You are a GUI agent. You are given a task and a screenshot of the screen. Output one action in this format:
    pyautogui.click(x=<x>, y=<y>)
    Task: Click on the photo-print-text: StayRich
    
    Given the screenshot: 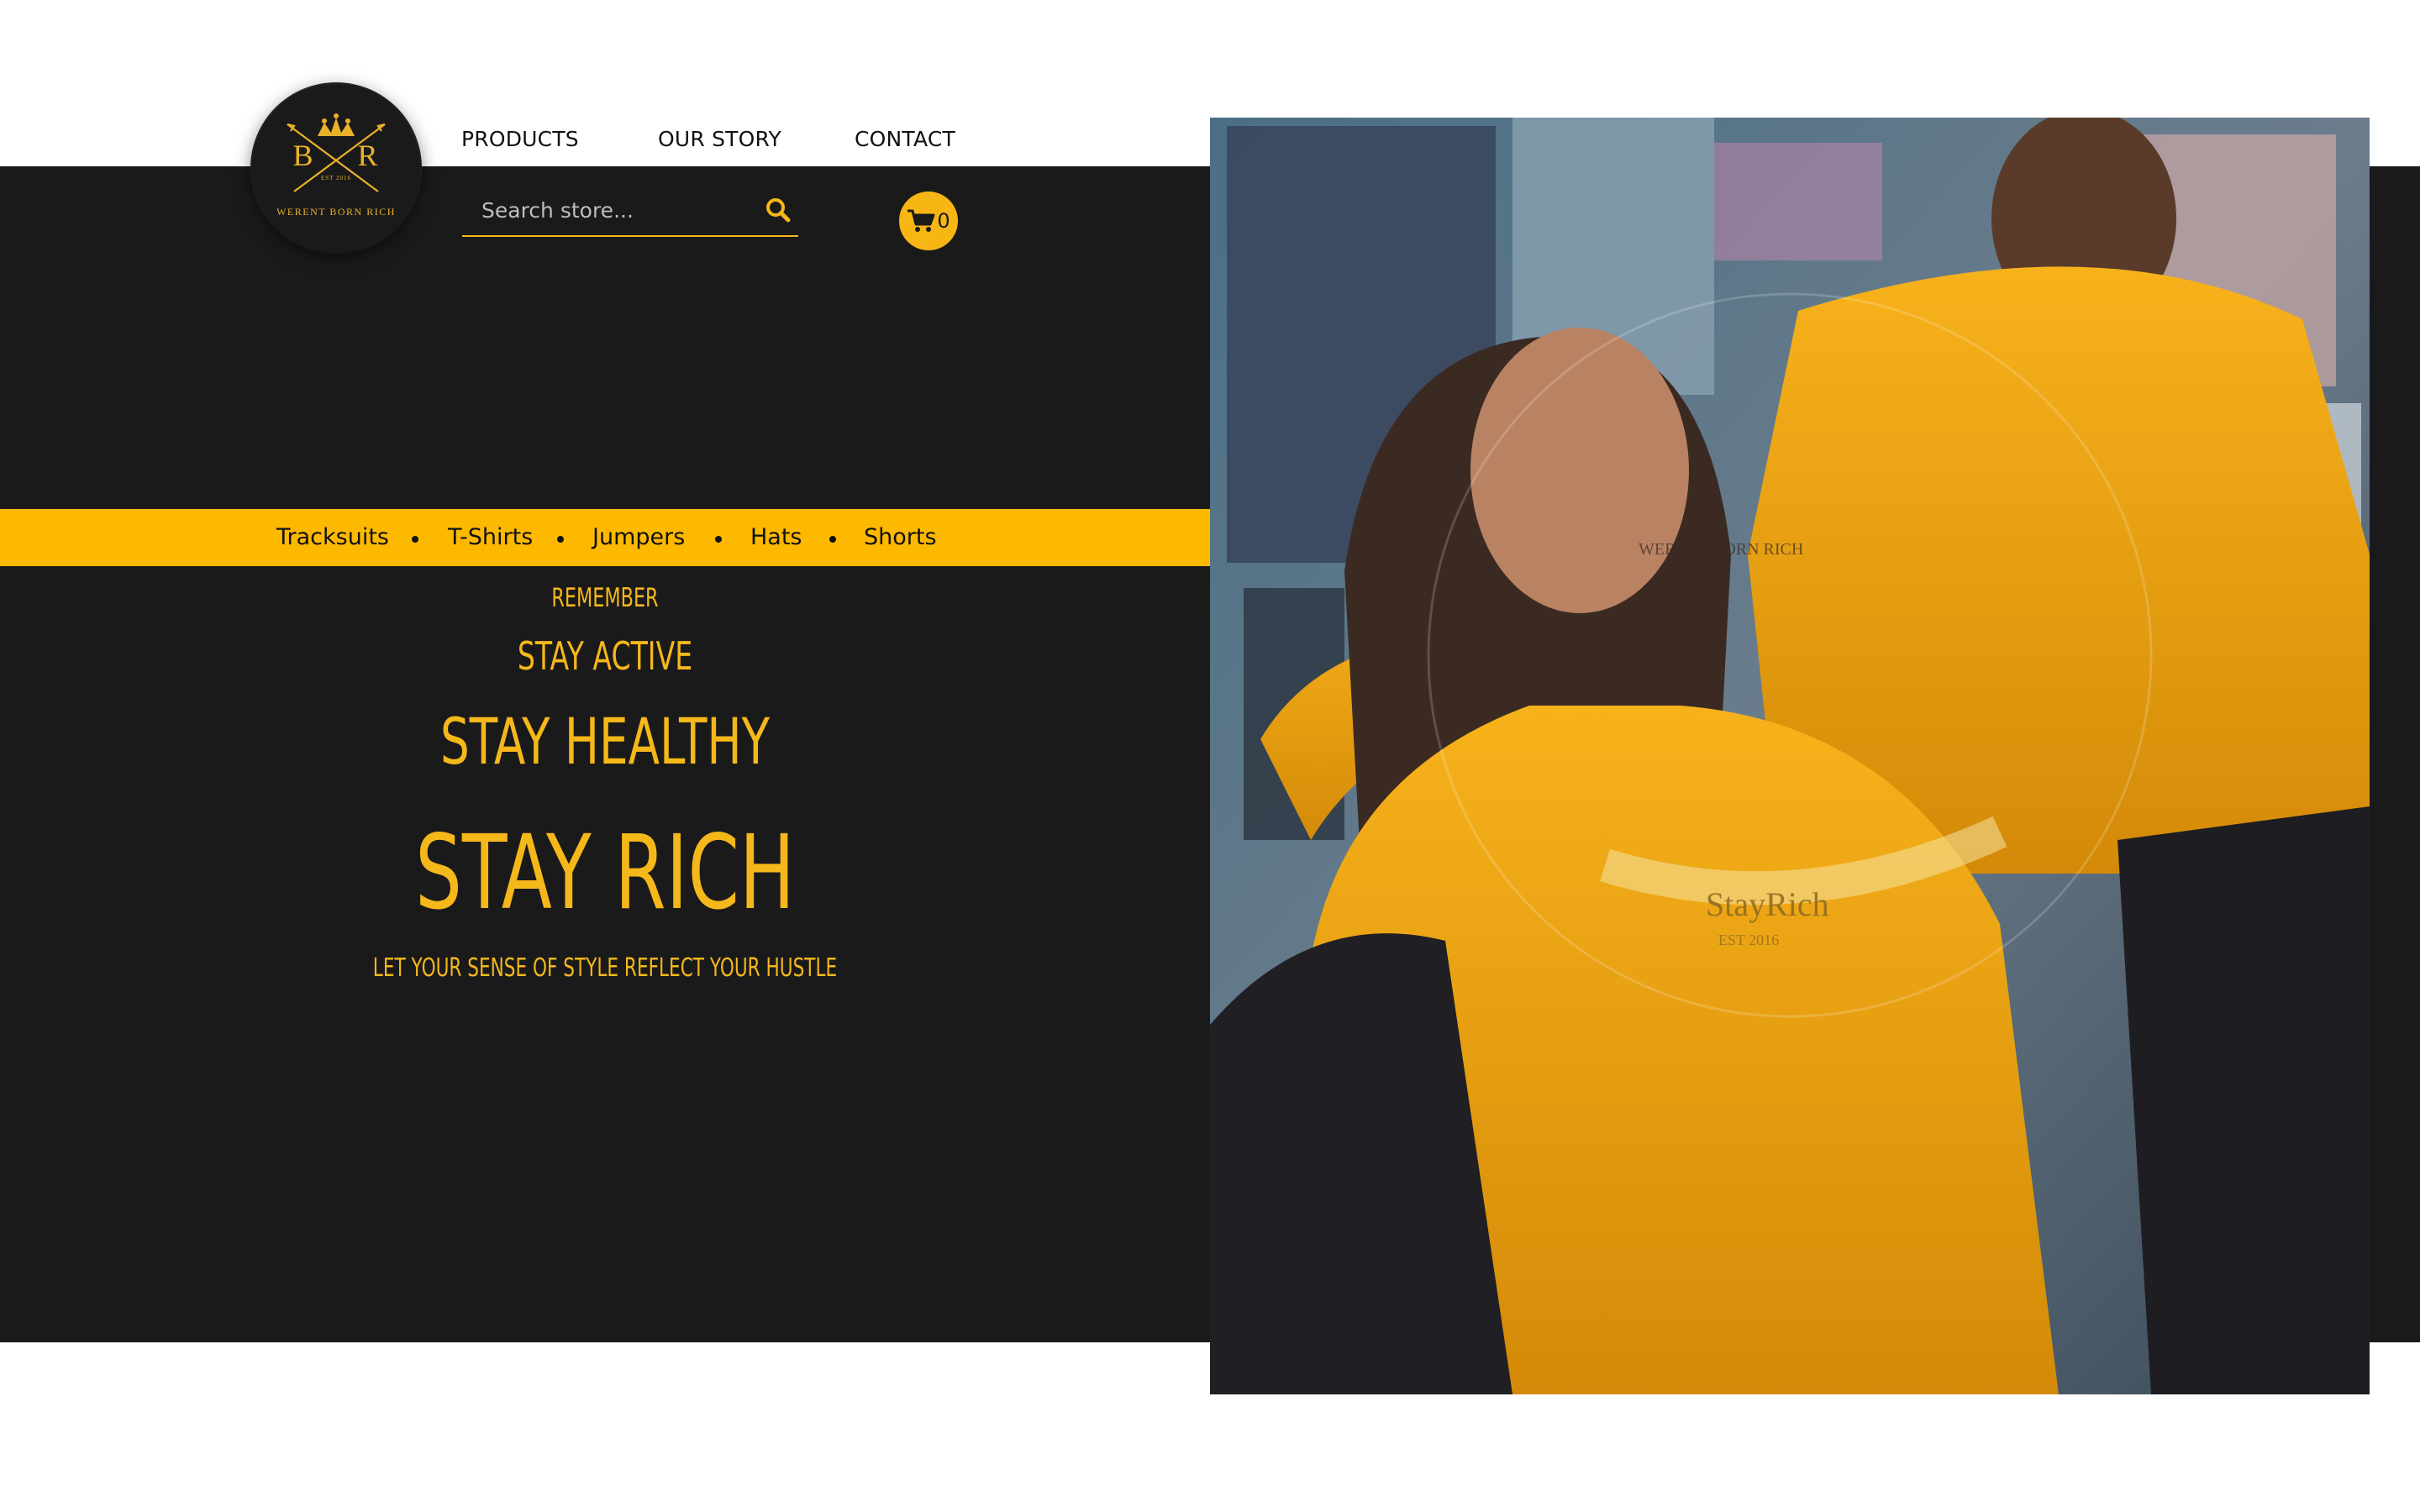 What is the action you would take?
    pyautogui.click(x=1767, y=904)
    